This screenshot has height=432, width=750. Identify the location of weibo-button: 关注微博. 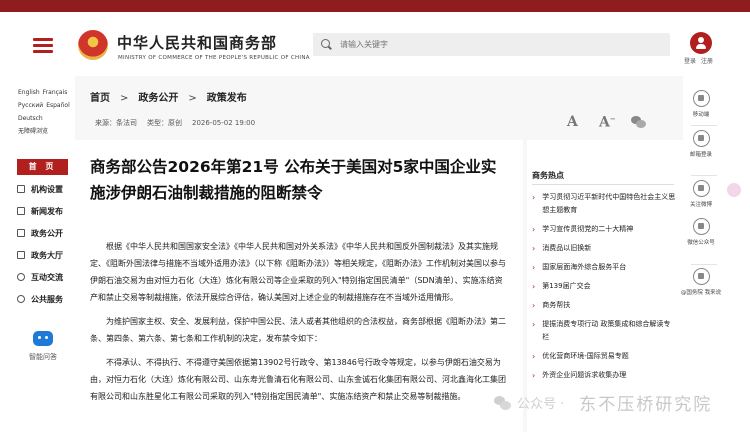
(701, 194).